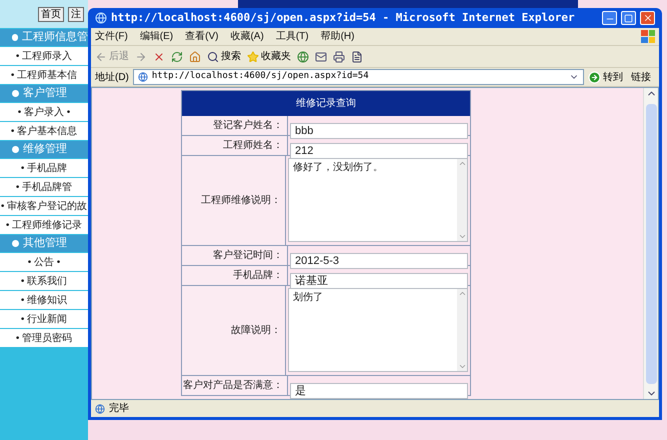  What do you see at coordinates (256, 331) in the screenshot?
I see `field-label: 故障说明：` at bounding box center [256, 331].